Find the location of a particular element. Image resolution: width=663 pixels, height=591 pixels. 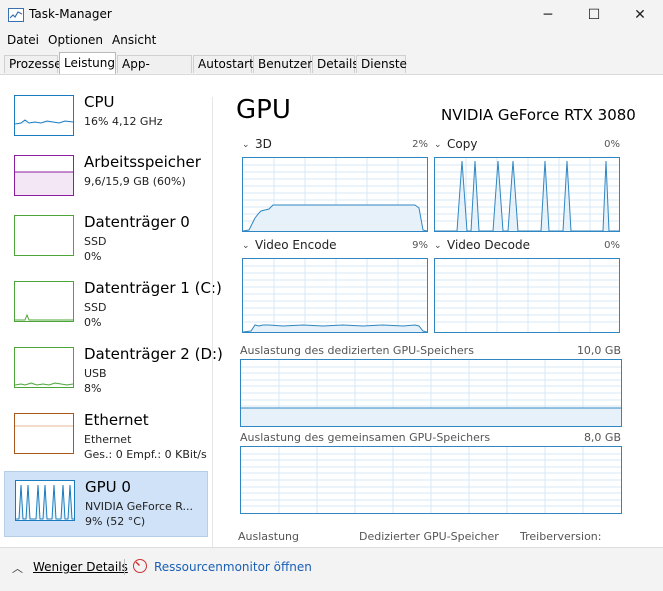

resource-monitor-icon is located at coordinates (140, 566).